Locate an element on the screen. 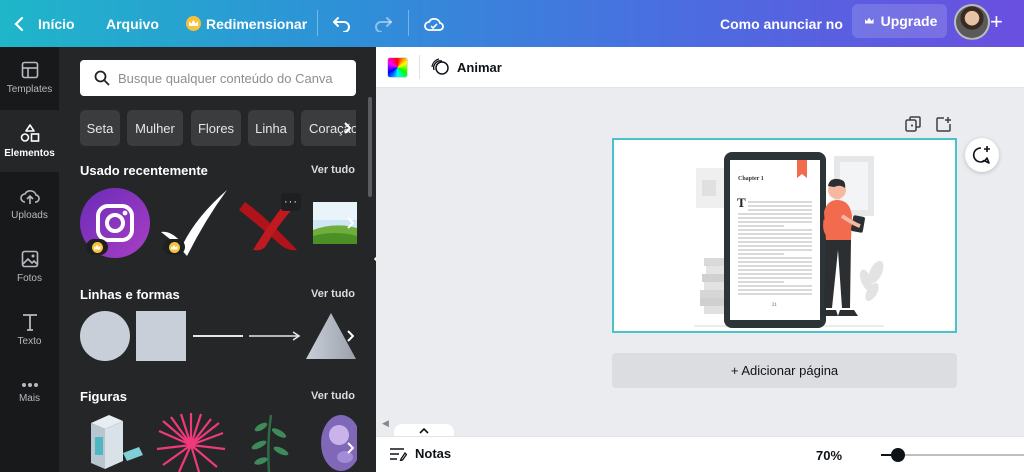  figure-pink-burst is located at coordinates (191, 442).